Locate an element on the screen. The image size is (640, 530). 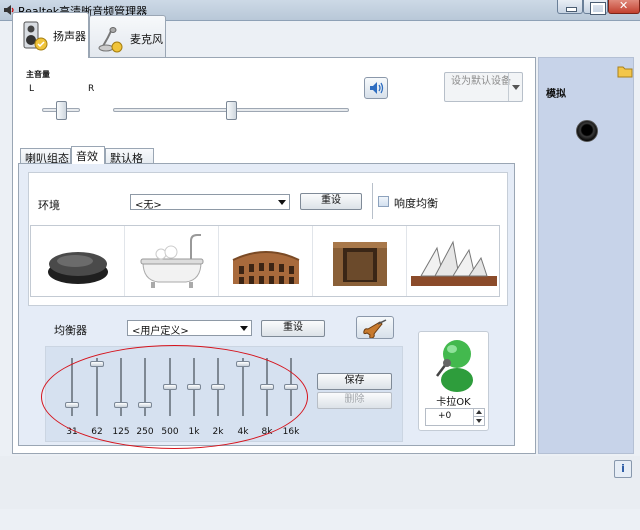
tab-microphone: 麦克风 is located at coordinates (127, 36).